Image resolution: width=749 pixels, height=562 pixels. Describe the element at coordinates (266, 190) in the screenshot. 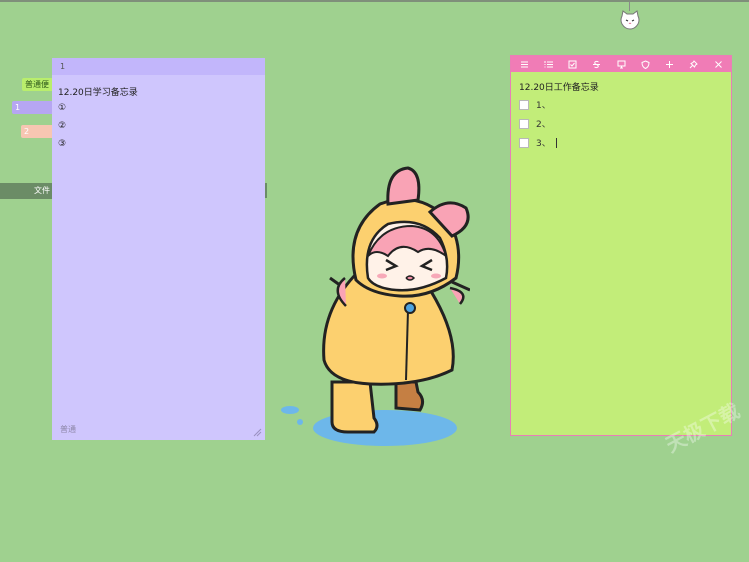

I see `study-note-side-marker` at that location.